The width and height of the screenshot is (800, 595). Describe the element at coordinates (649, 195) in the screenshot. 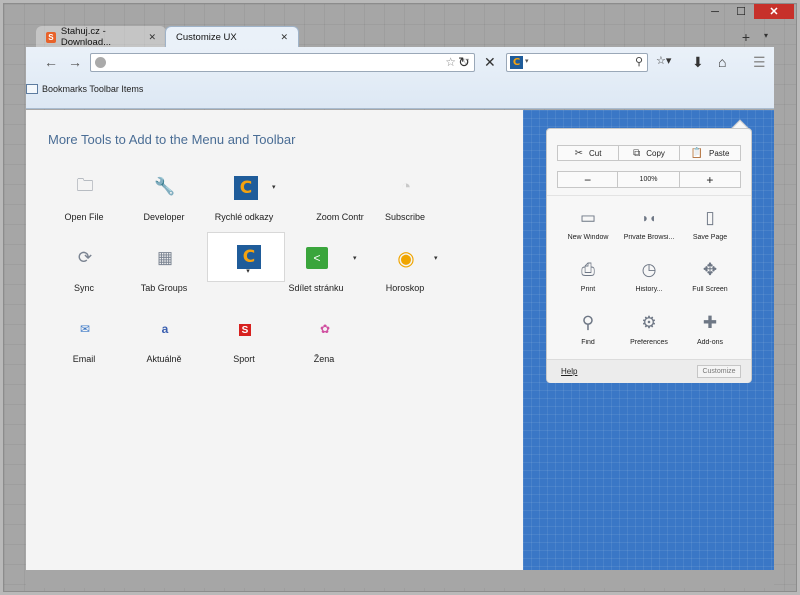

I see `panel-divider` at that location.